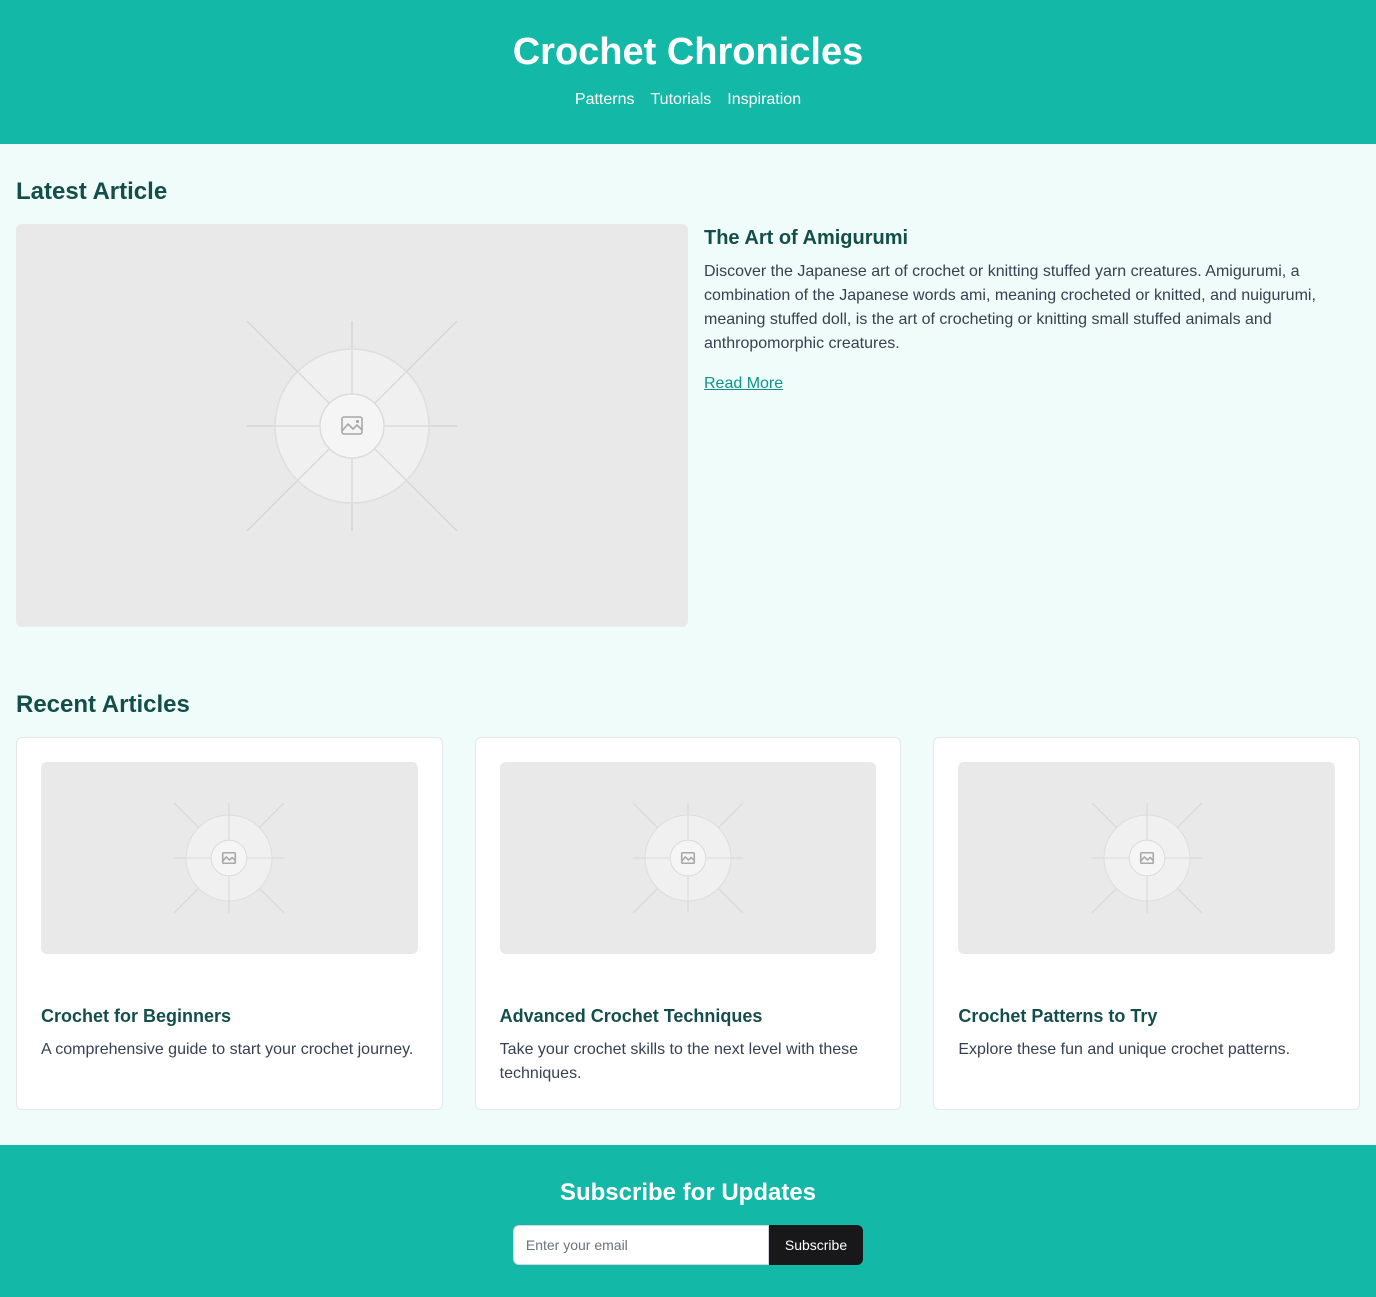 The height and width of the screenshot is (1297, 1376). I want to click on subscribe-heading: Subscribe for Updates, so click(688, 1192).